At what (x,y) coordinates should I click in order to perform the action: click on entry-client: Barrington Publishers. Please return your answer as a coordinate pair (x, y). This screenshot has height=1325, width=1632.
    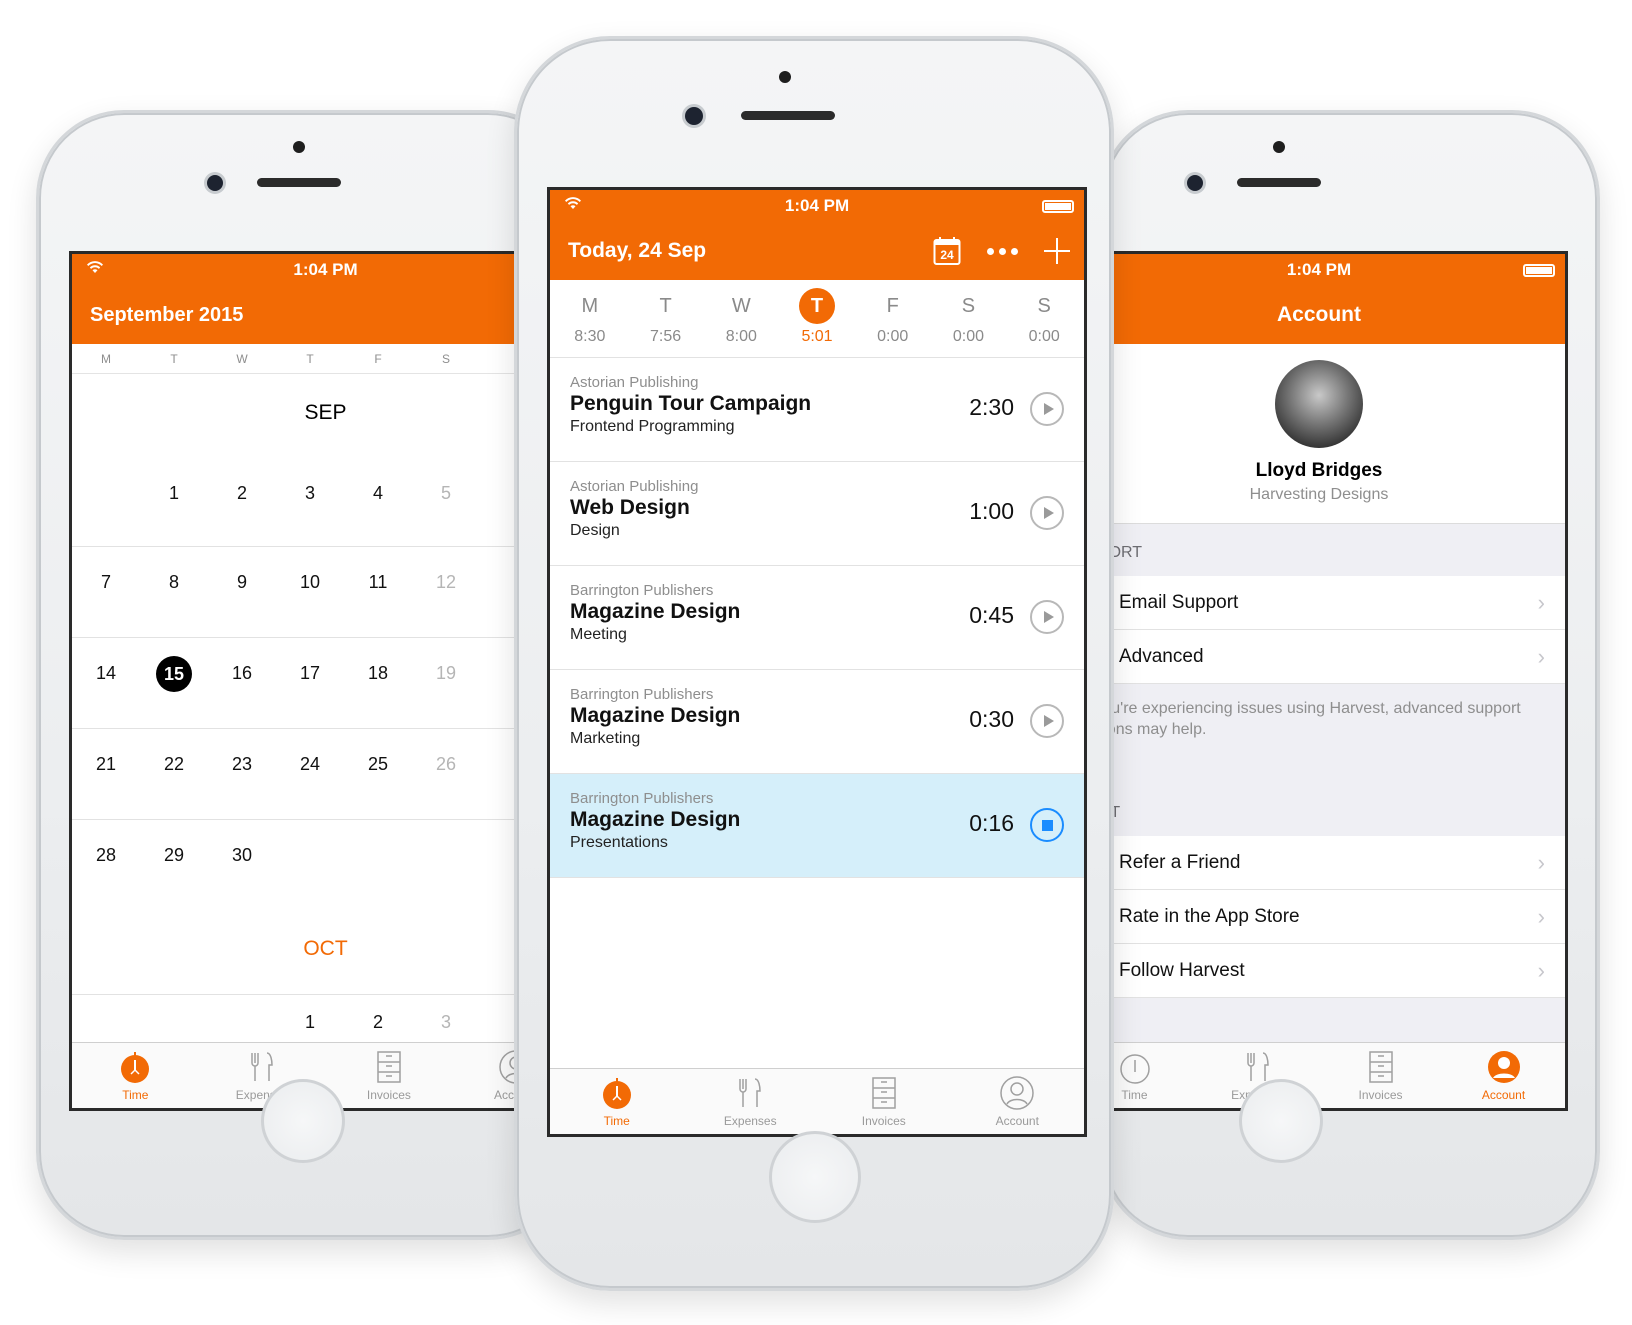
    Looking at the image, I should click on (642, 590).